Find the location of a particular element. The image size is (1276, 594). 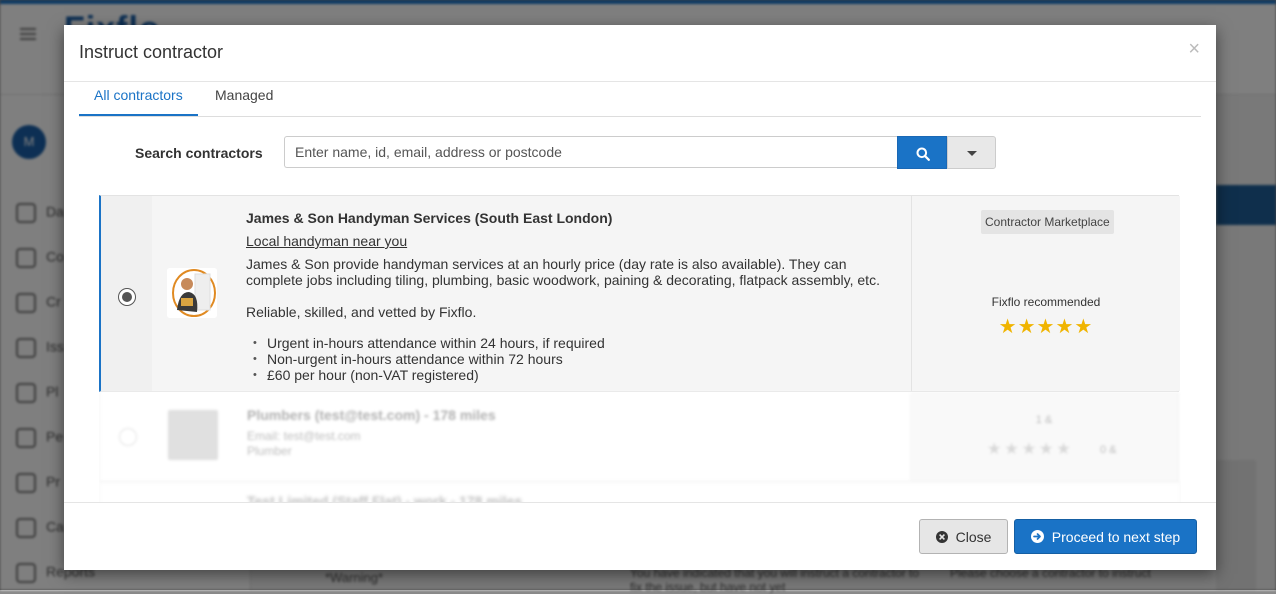

search-options-dropdown is located at coordinates (971, 152).